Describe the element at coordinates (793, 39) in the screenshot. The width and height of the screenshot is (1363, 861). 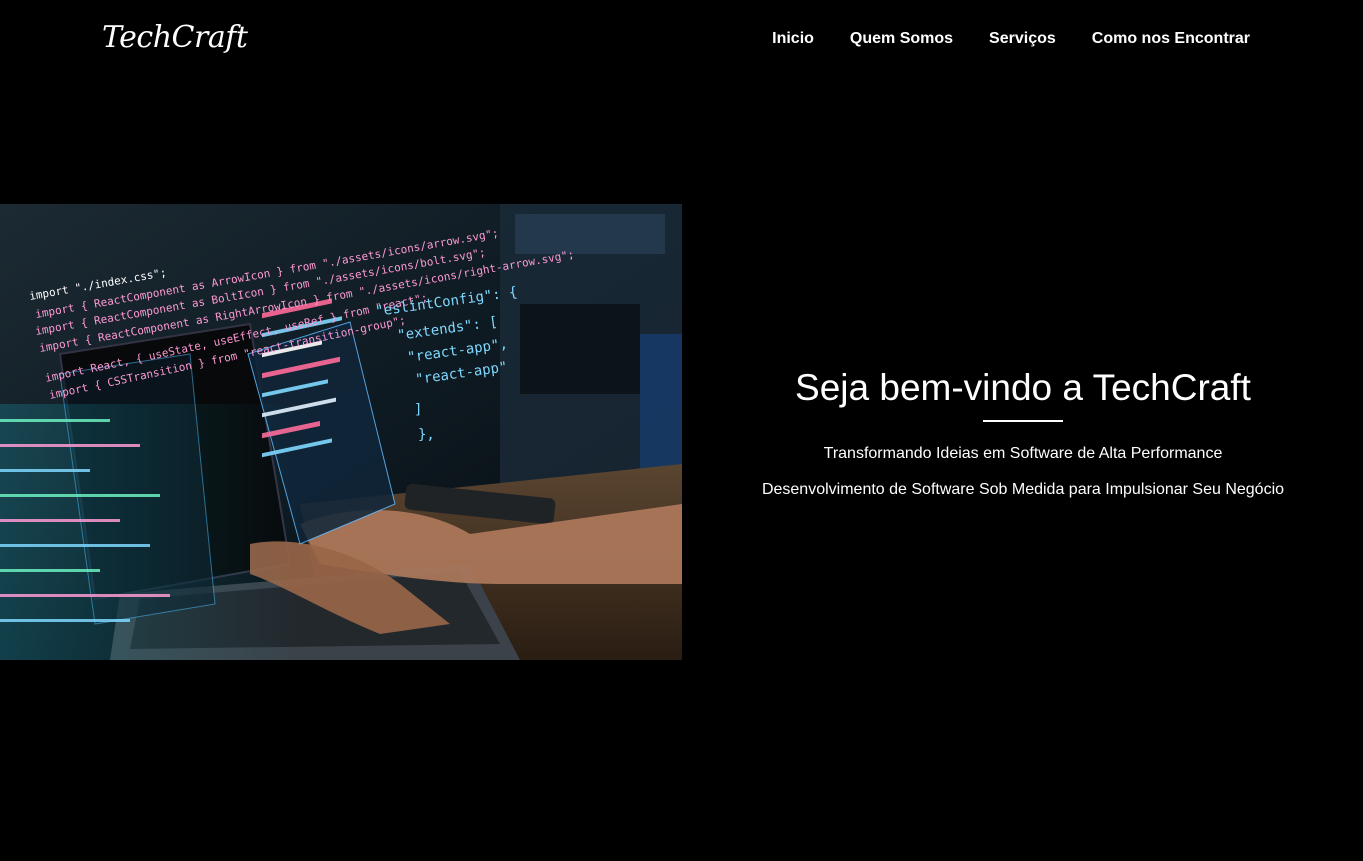
I see `nav-item-inicio: Inicio` at that location.